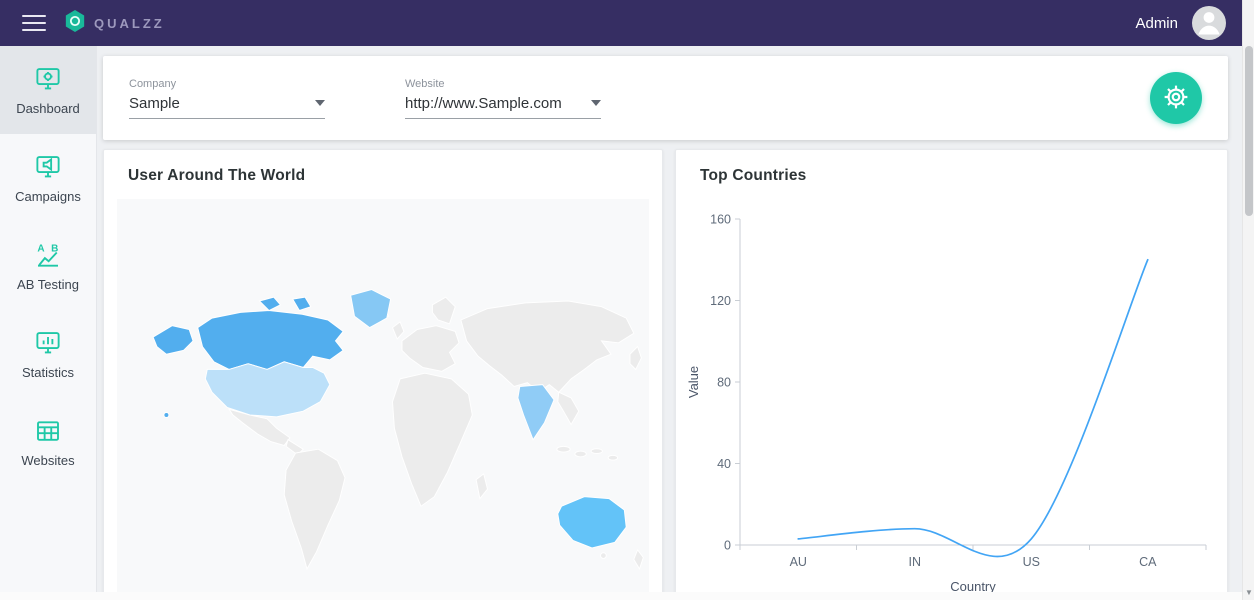 This screenshot has height=600, width=1254. What do you see at coordinates (48, 460) in the screenshot?
I see `sidebar-item-label: Websites` at bounding box center [48, 460].